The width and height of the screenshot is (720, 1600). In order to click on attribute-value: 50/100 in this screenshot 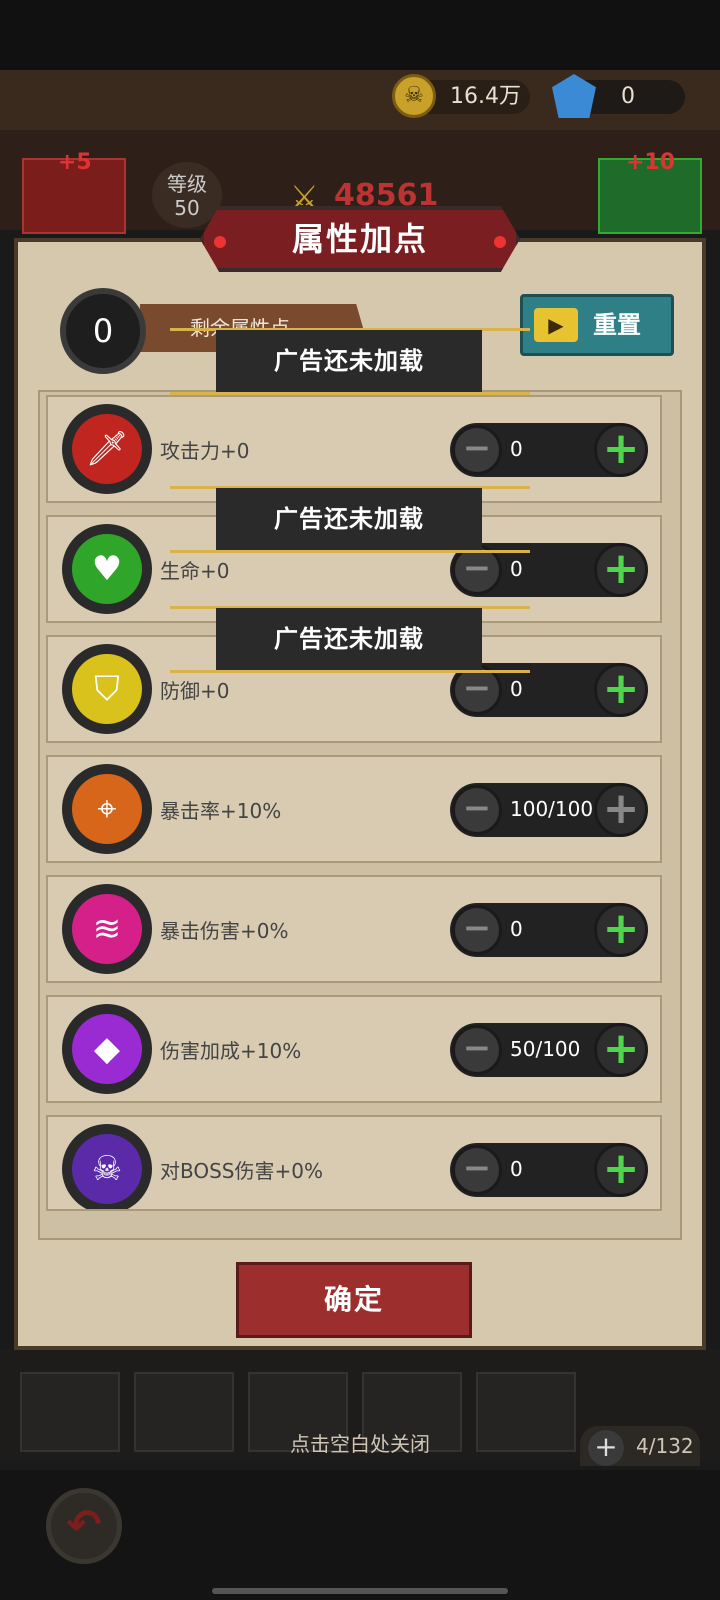, I will do `click(545, 1049)`.